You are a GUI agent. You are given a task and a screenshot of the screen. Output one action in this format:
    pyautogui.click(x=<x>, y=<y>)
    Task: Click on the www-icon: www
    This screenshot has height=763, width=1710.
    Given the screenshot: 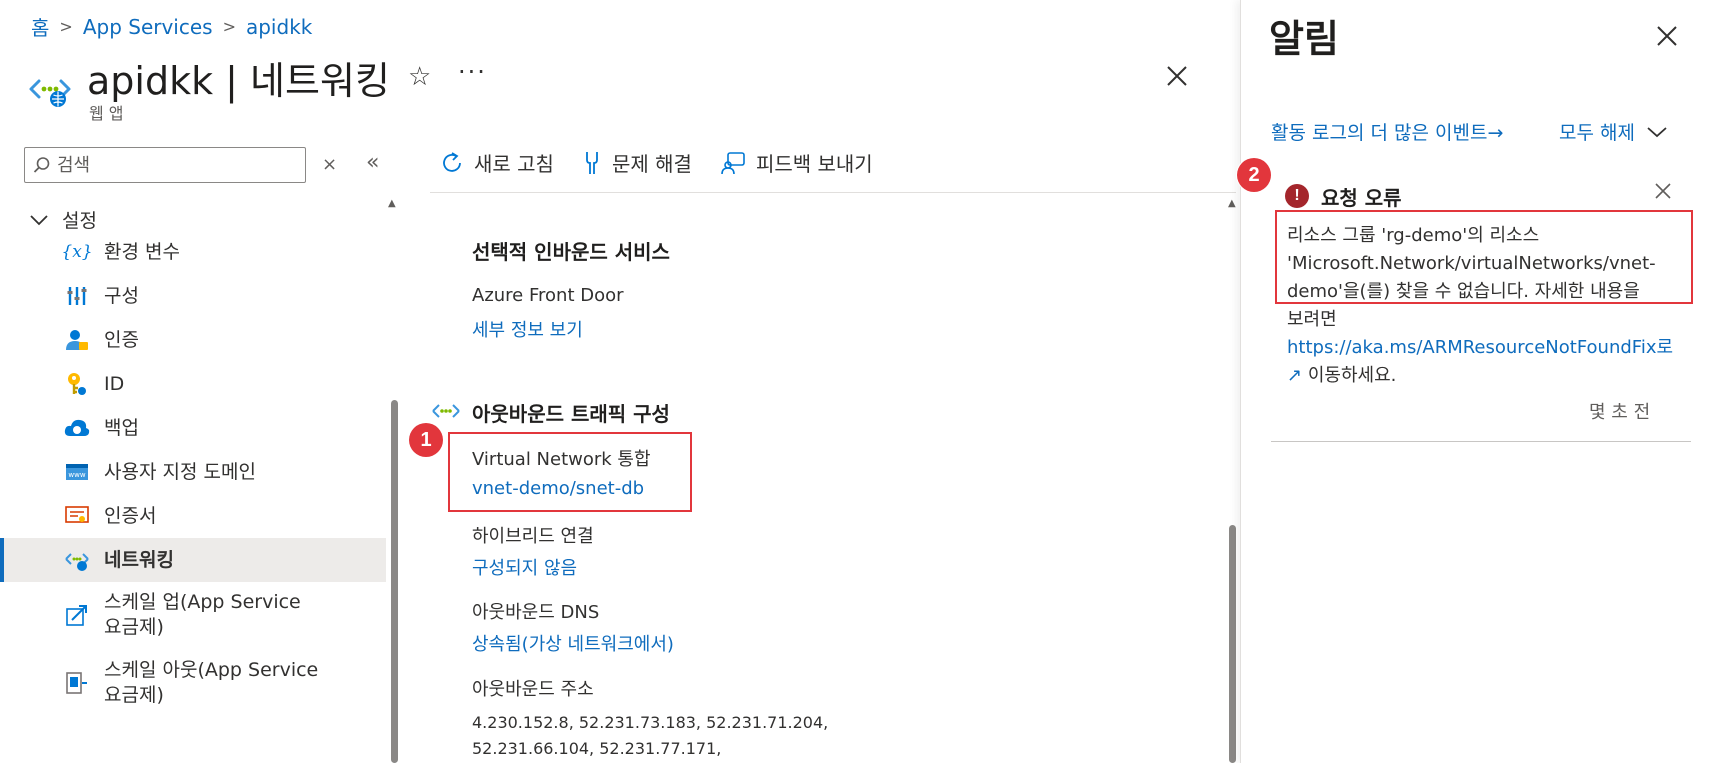 What is the action you would take?
    pyautogui.click(x=77, y=472)
    